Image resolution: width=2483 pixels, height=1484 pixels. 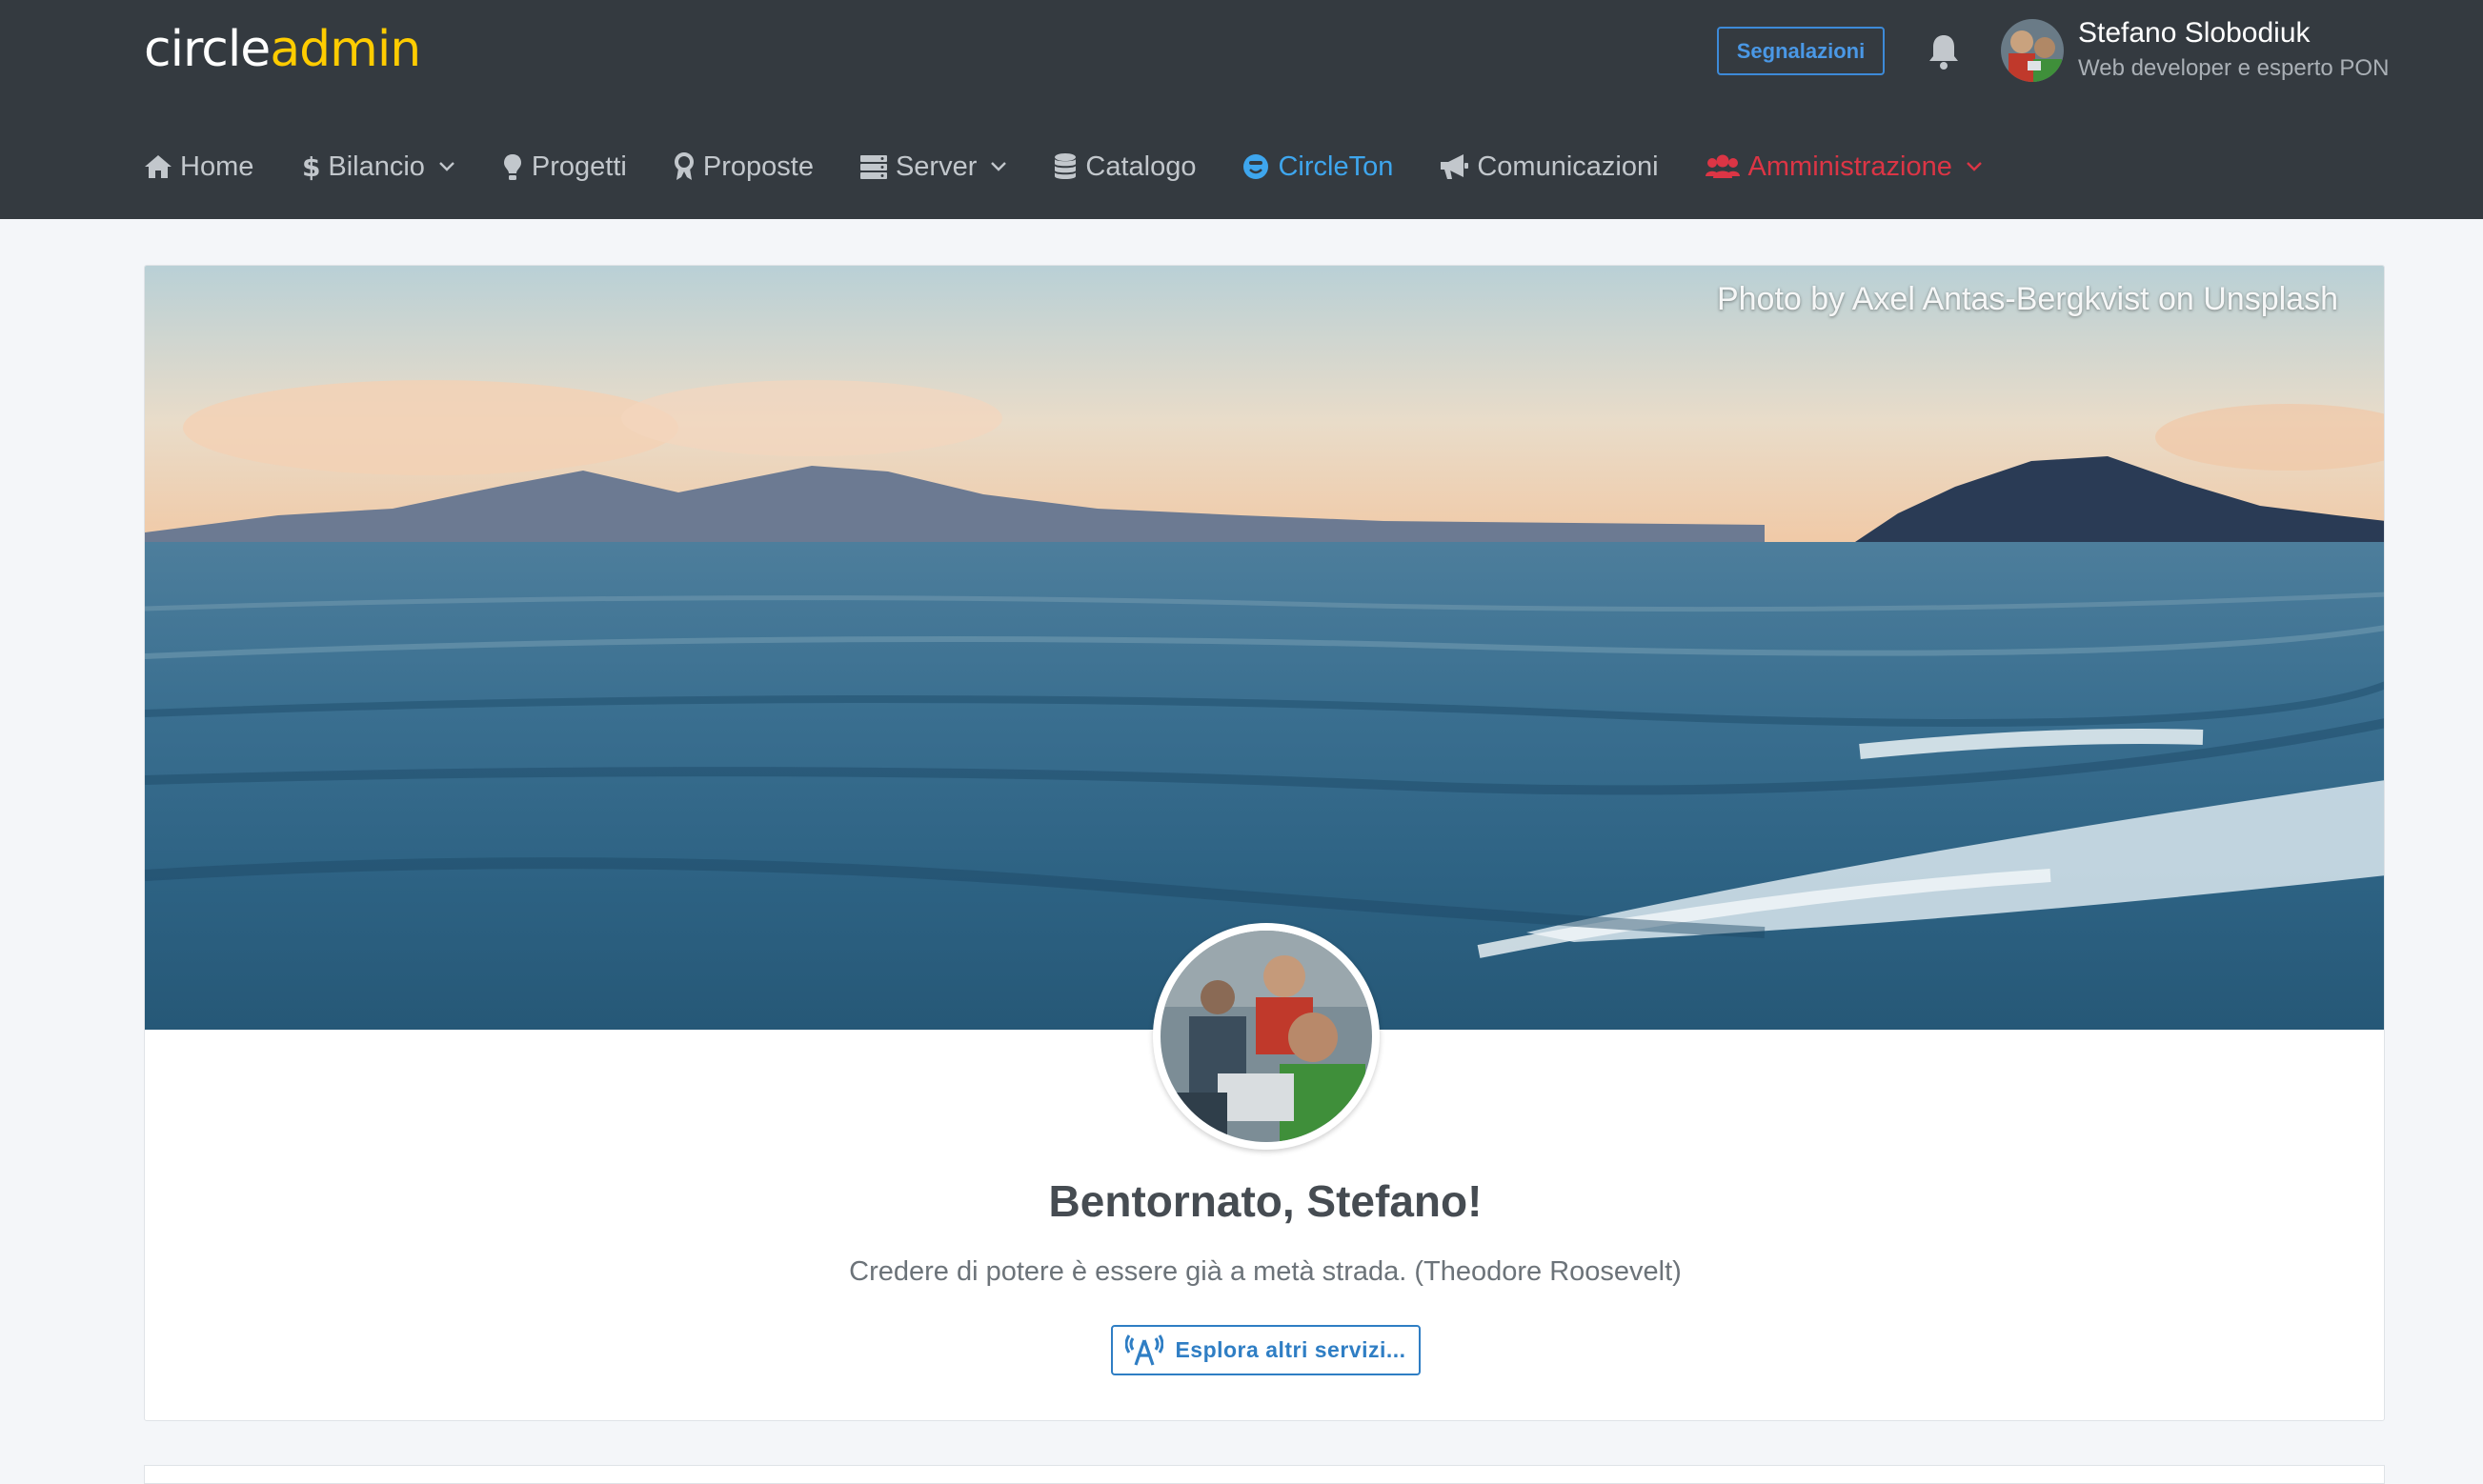 I want to click on nav-bilancio-label: Bilancio, so click(x=376, y=166).